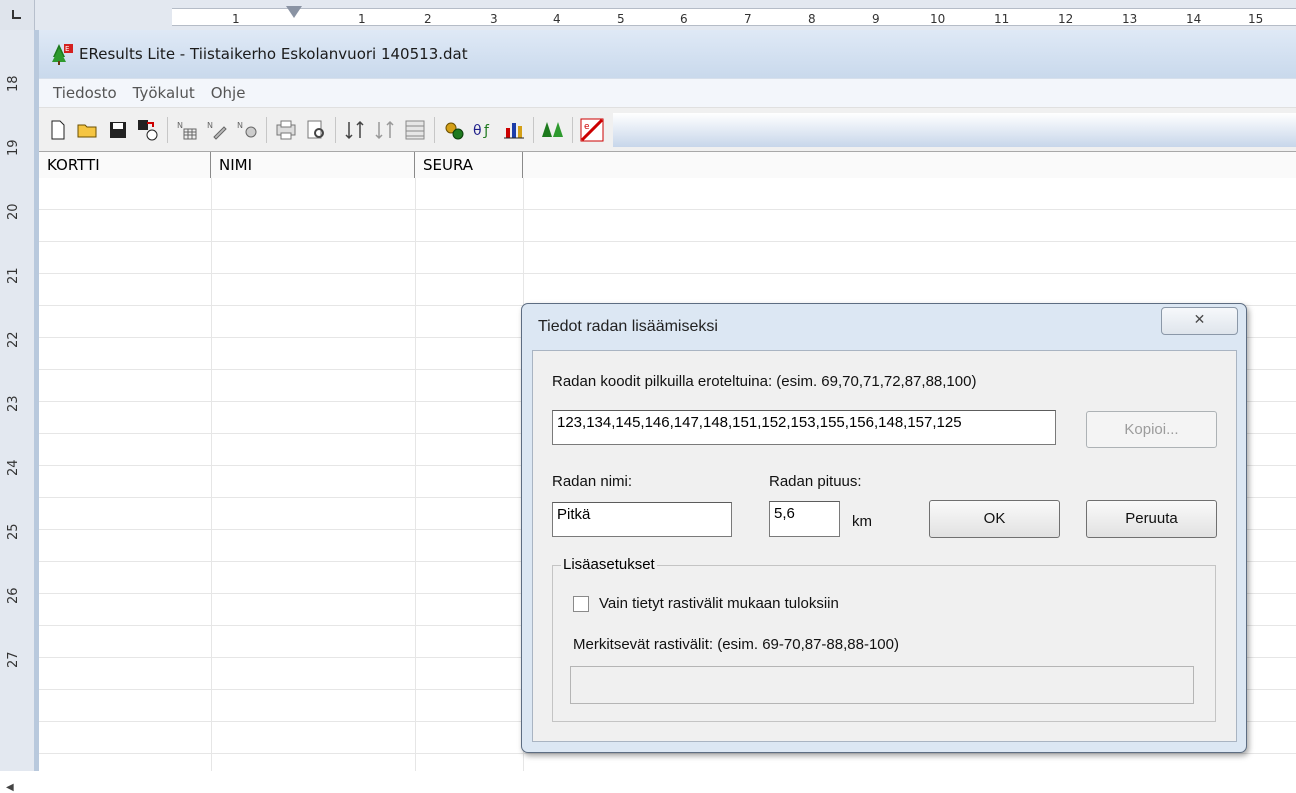 The height and width of the screenshot is (793, 1296). I want to click on ruler-number: 14, so click(1194, 19).